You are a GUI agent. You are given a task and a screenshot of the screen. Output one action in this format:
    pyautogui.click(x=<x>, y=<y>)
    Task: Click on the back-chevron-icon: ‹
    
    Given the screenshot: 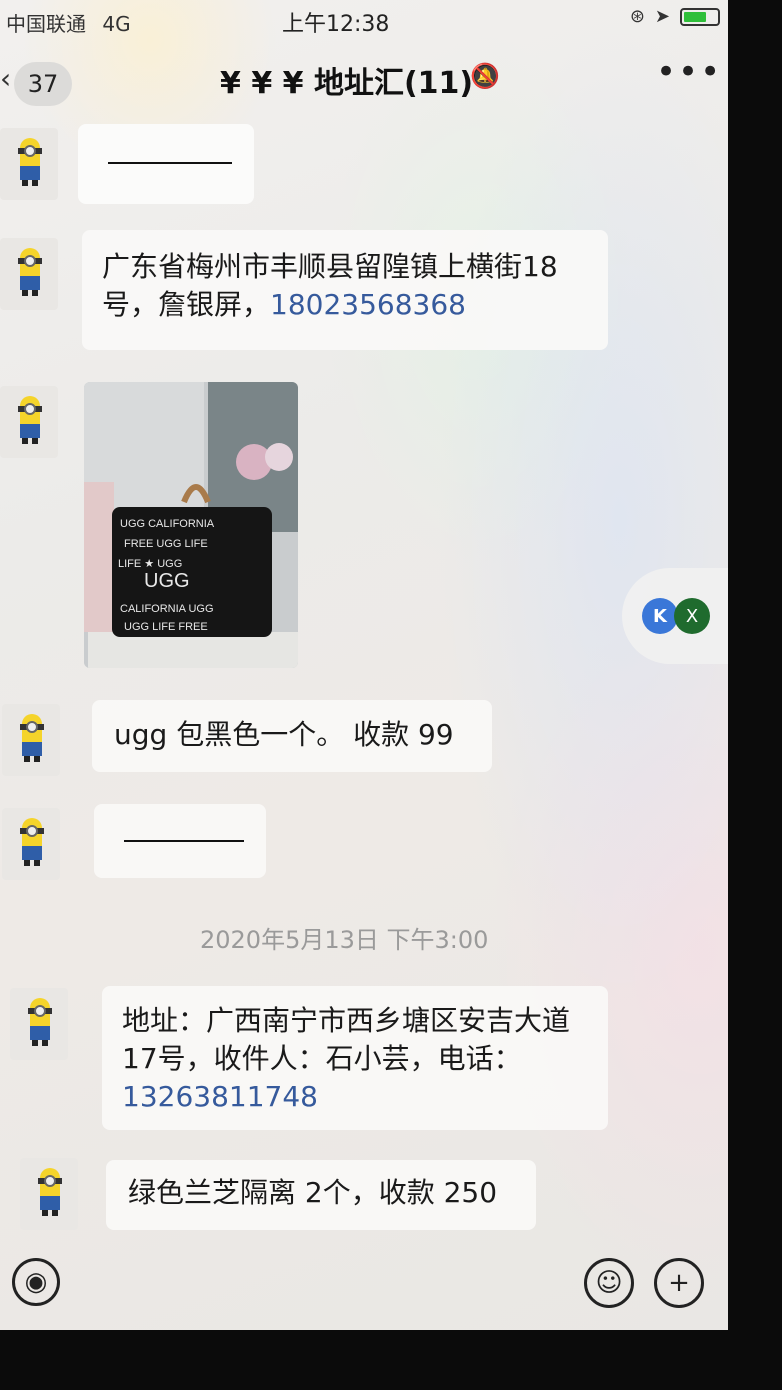 What is the action you would take?
    pyautogui.click(x=5, y=78)
    